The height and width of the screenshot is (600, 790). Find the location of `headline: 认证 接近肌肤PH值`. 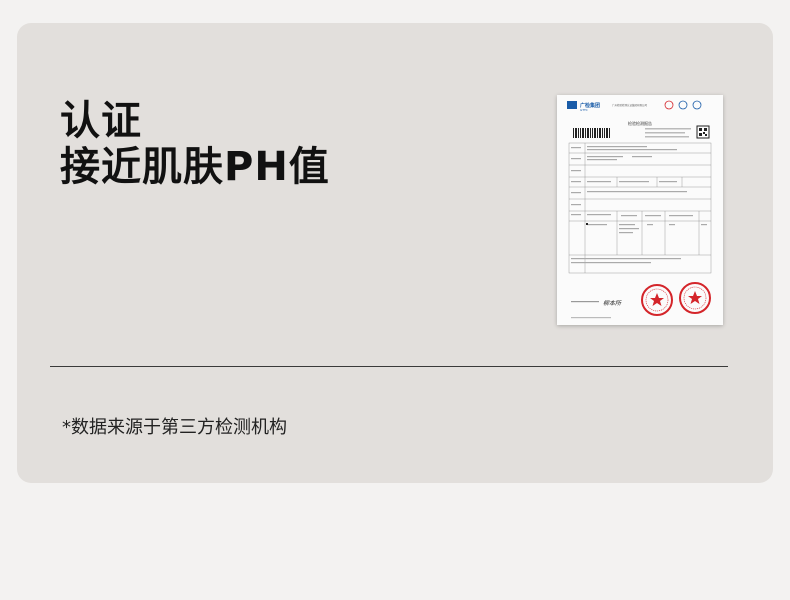

headline: 认证 接近肌肤PH值 is located at coordinates (195, 144).